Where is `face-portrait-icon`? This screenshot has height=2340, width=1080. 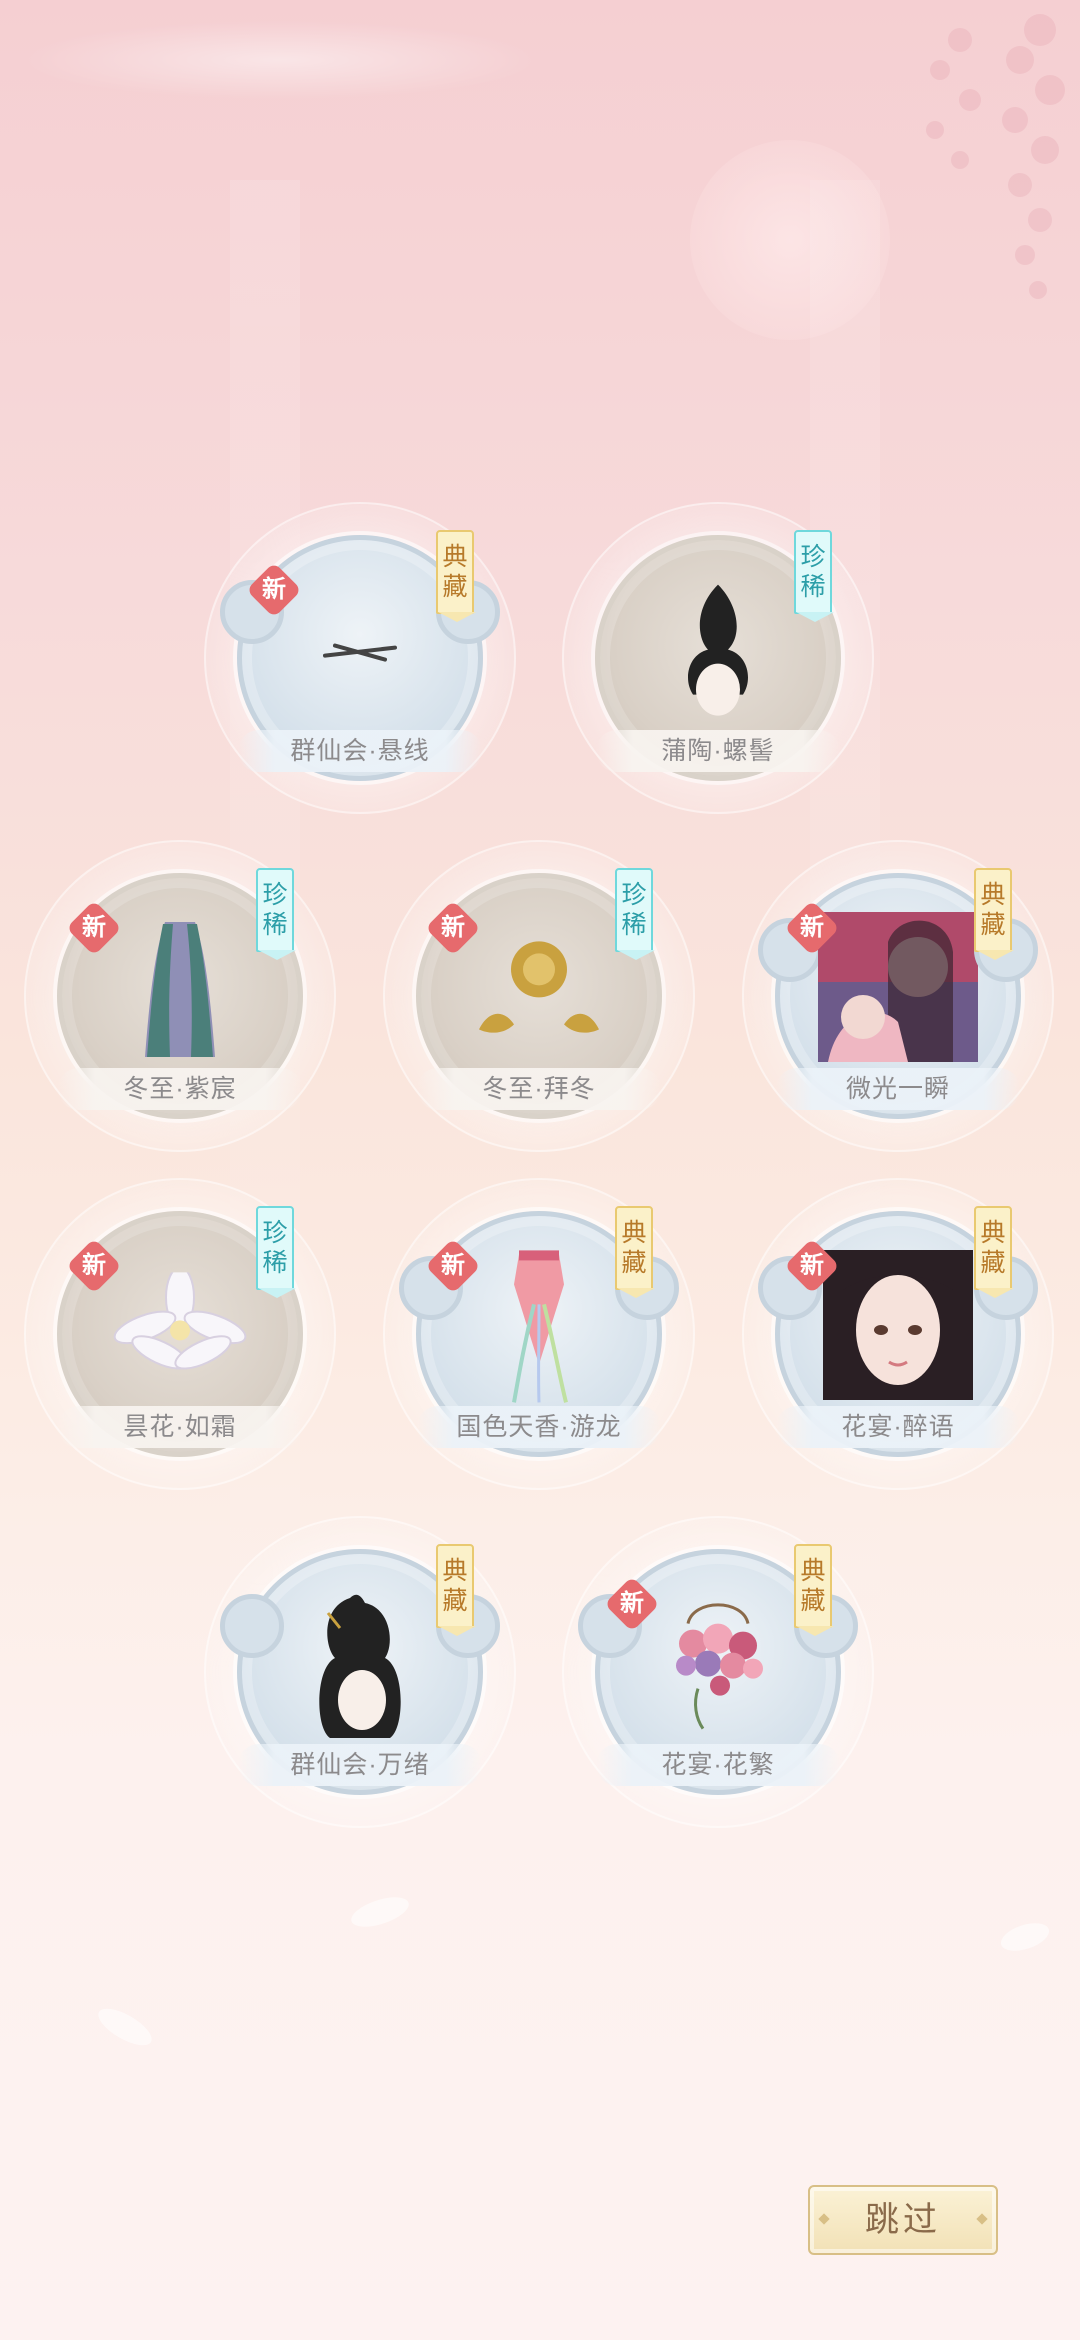
face-portrait-icon is located at coordinates (898, 1325).